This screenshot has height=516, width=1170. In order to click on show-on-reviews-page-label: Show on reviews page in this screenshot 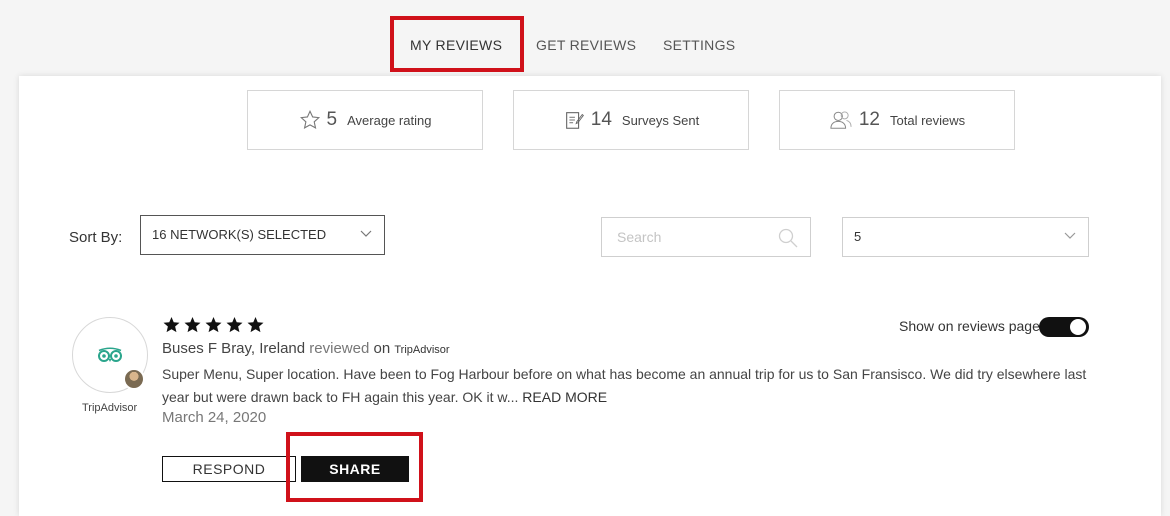, I will do `click(969, 326)`.